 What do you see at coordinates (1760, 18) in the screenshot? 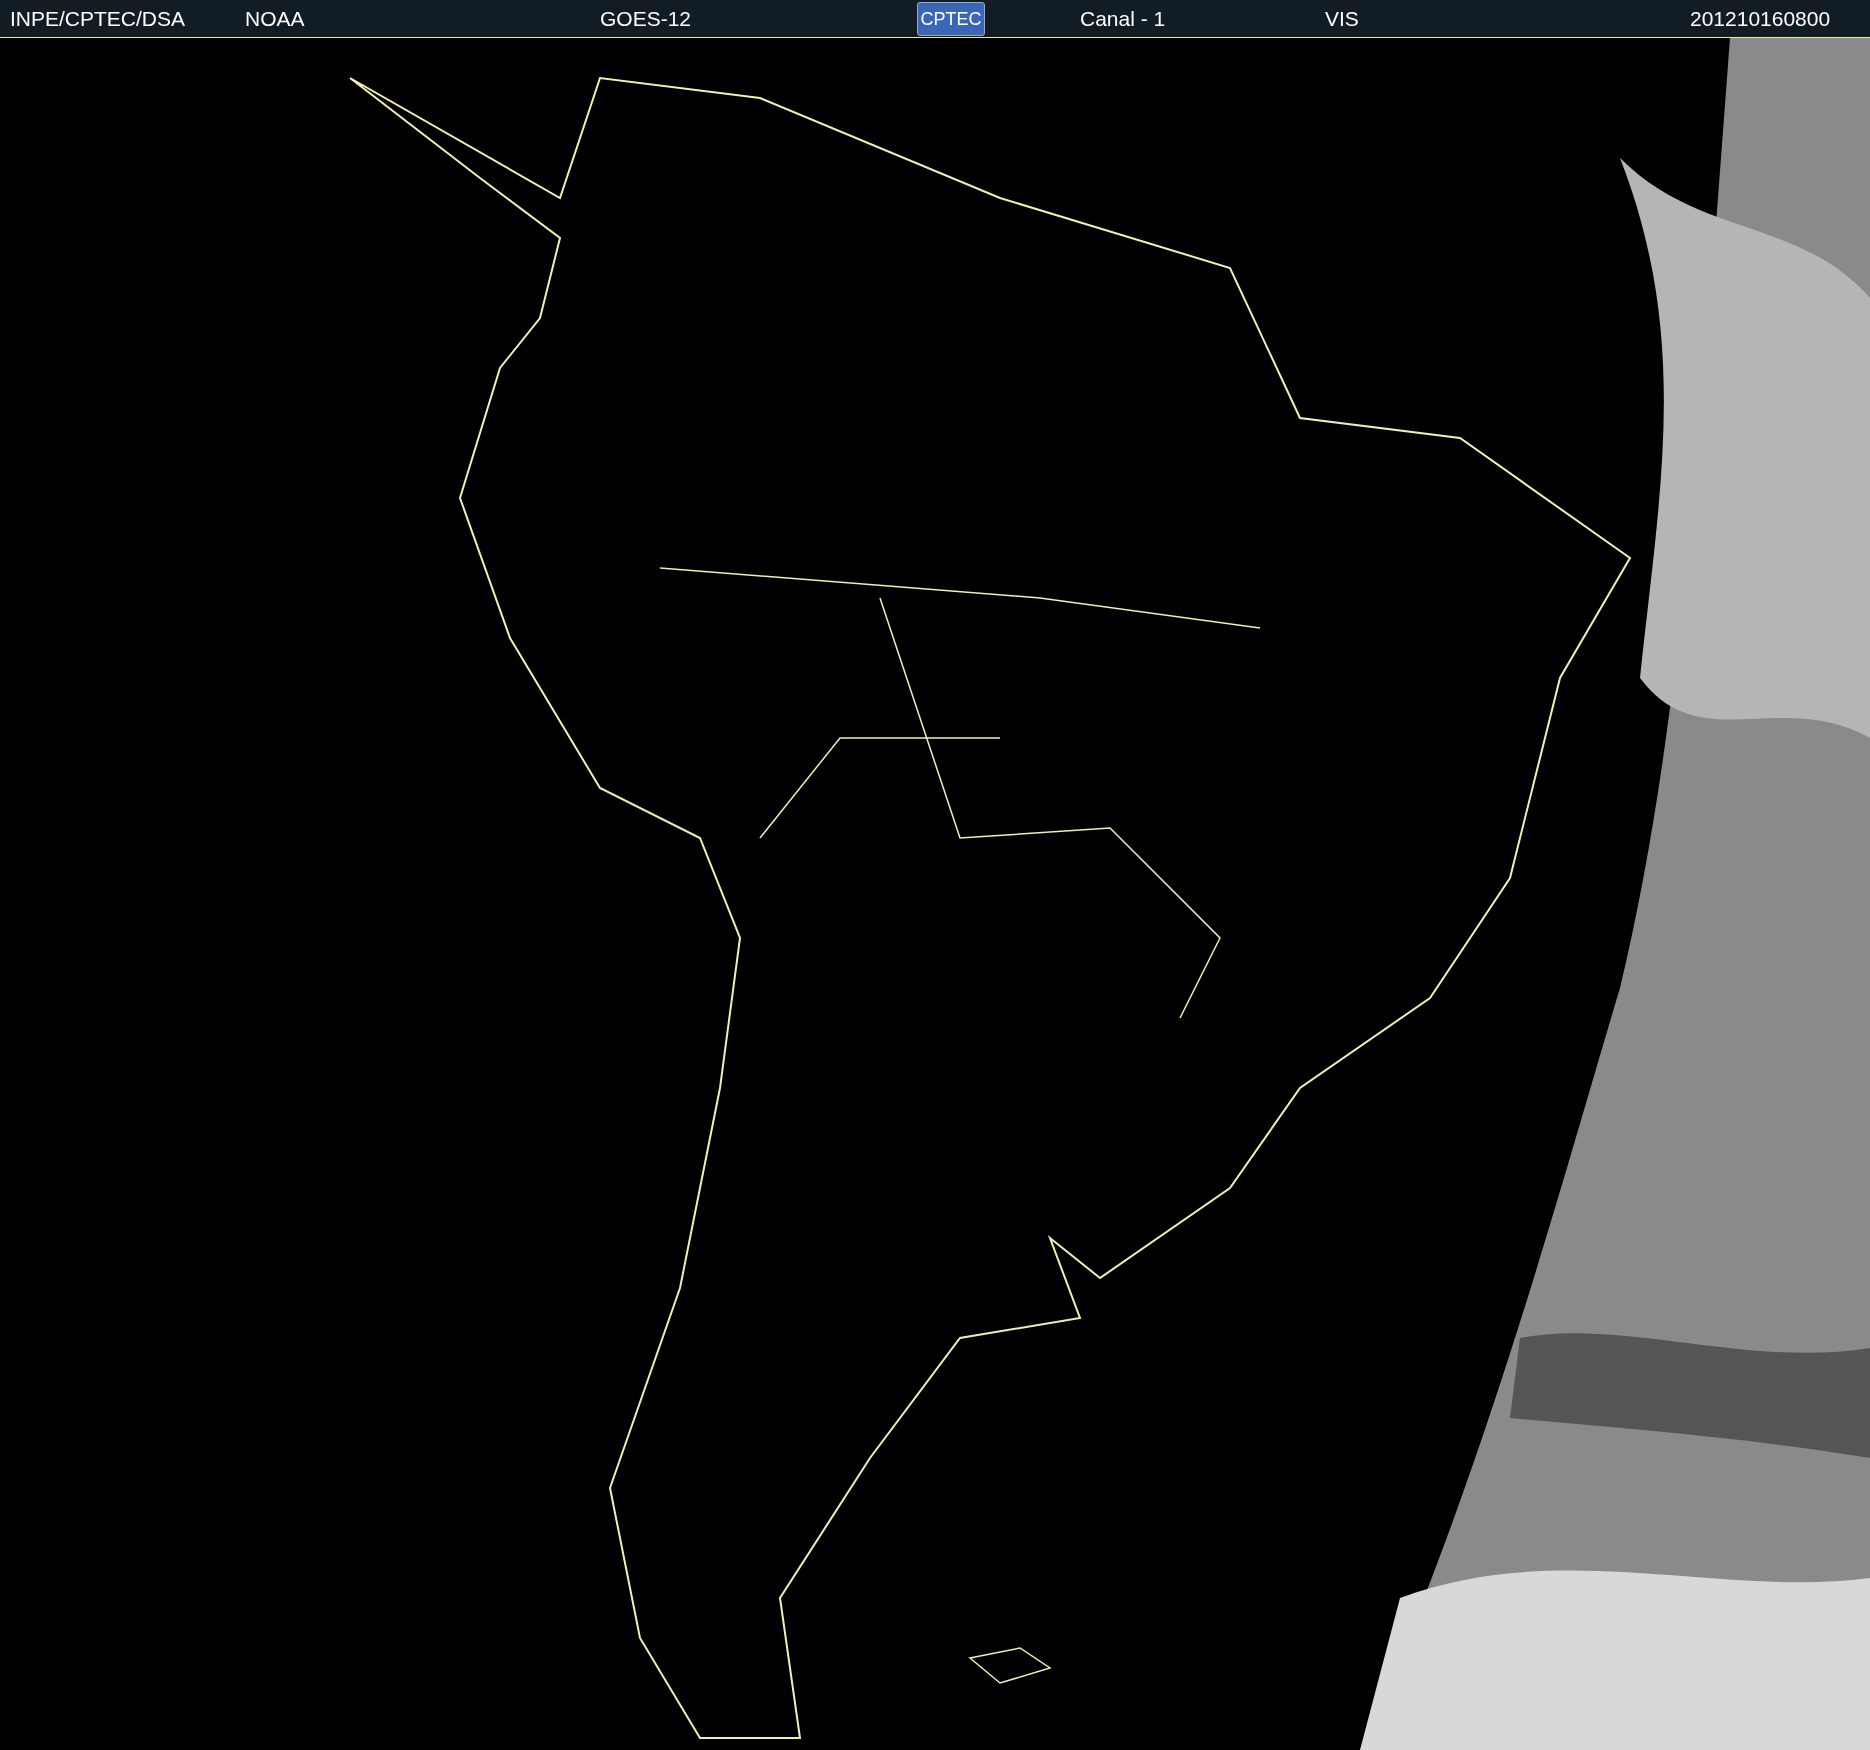
I see `timestamp-label: 201210160800` at bounding box center [1760, 18].